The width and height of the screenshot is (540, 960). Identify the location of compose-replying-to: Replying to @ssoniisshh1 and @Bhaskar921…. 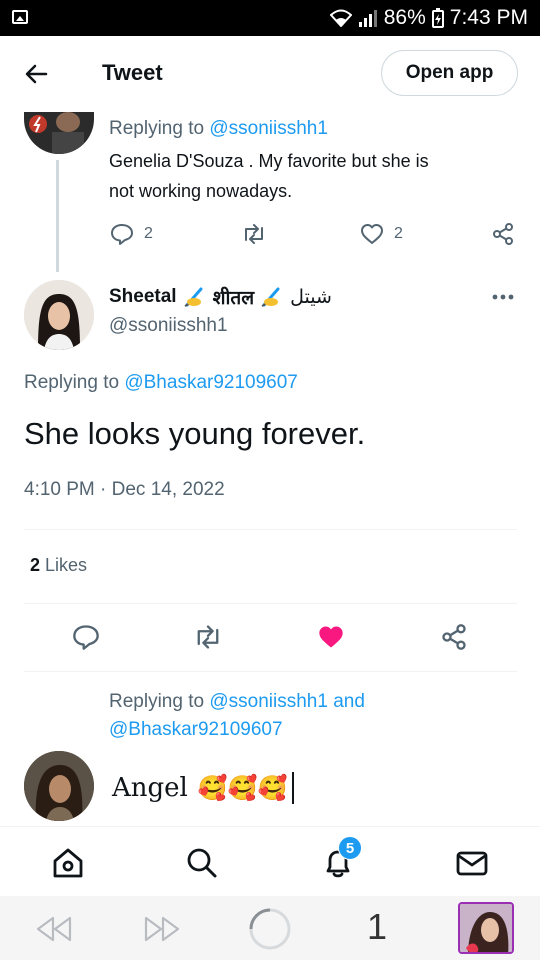
(237, 715).